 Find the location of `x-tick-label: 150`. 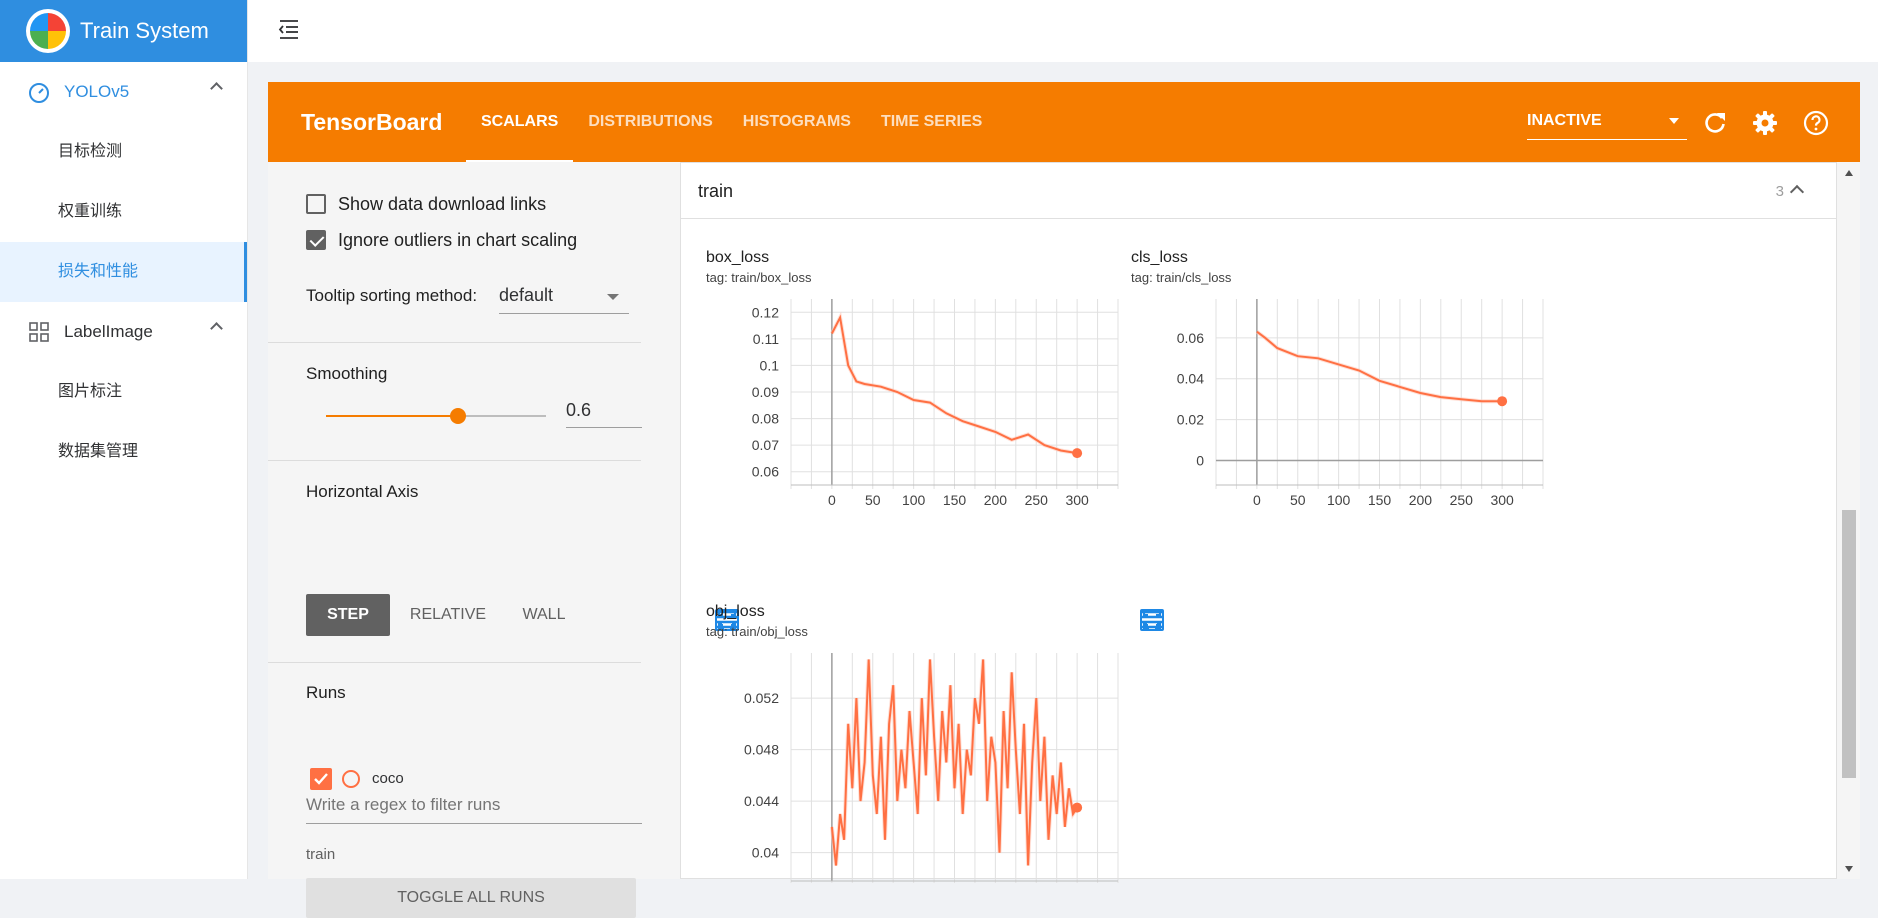

x-tick-label: 150 is located at coordinates (1380, 500).